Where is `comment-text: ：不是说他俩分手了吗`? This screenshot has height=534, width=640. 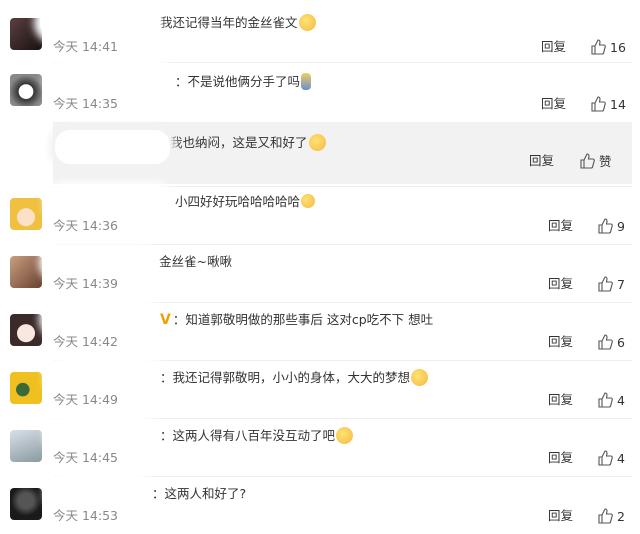
comment-text: ：不是说他俩分手了吗 is located at coordinates (243, 81).